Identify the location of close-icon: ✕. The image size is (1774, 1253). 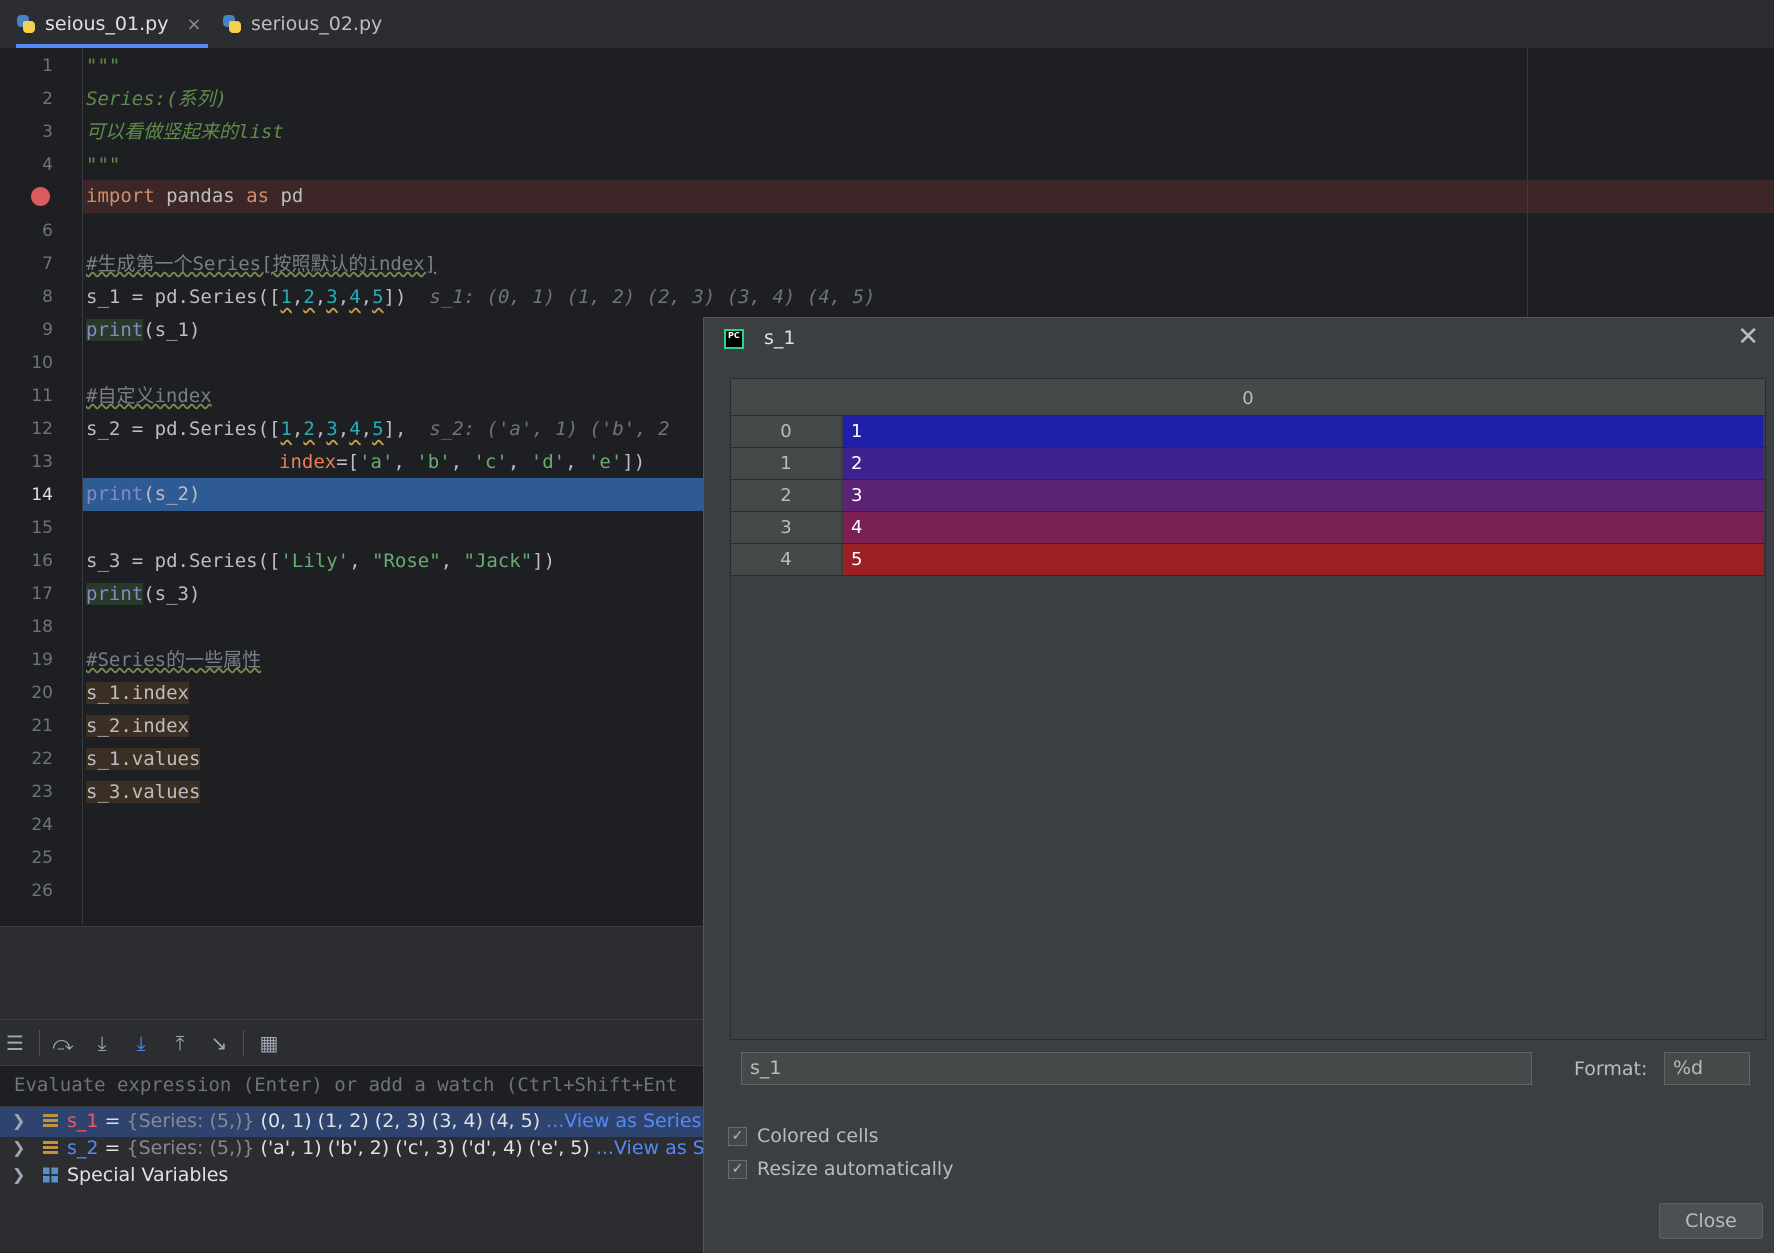
(1748, 337).